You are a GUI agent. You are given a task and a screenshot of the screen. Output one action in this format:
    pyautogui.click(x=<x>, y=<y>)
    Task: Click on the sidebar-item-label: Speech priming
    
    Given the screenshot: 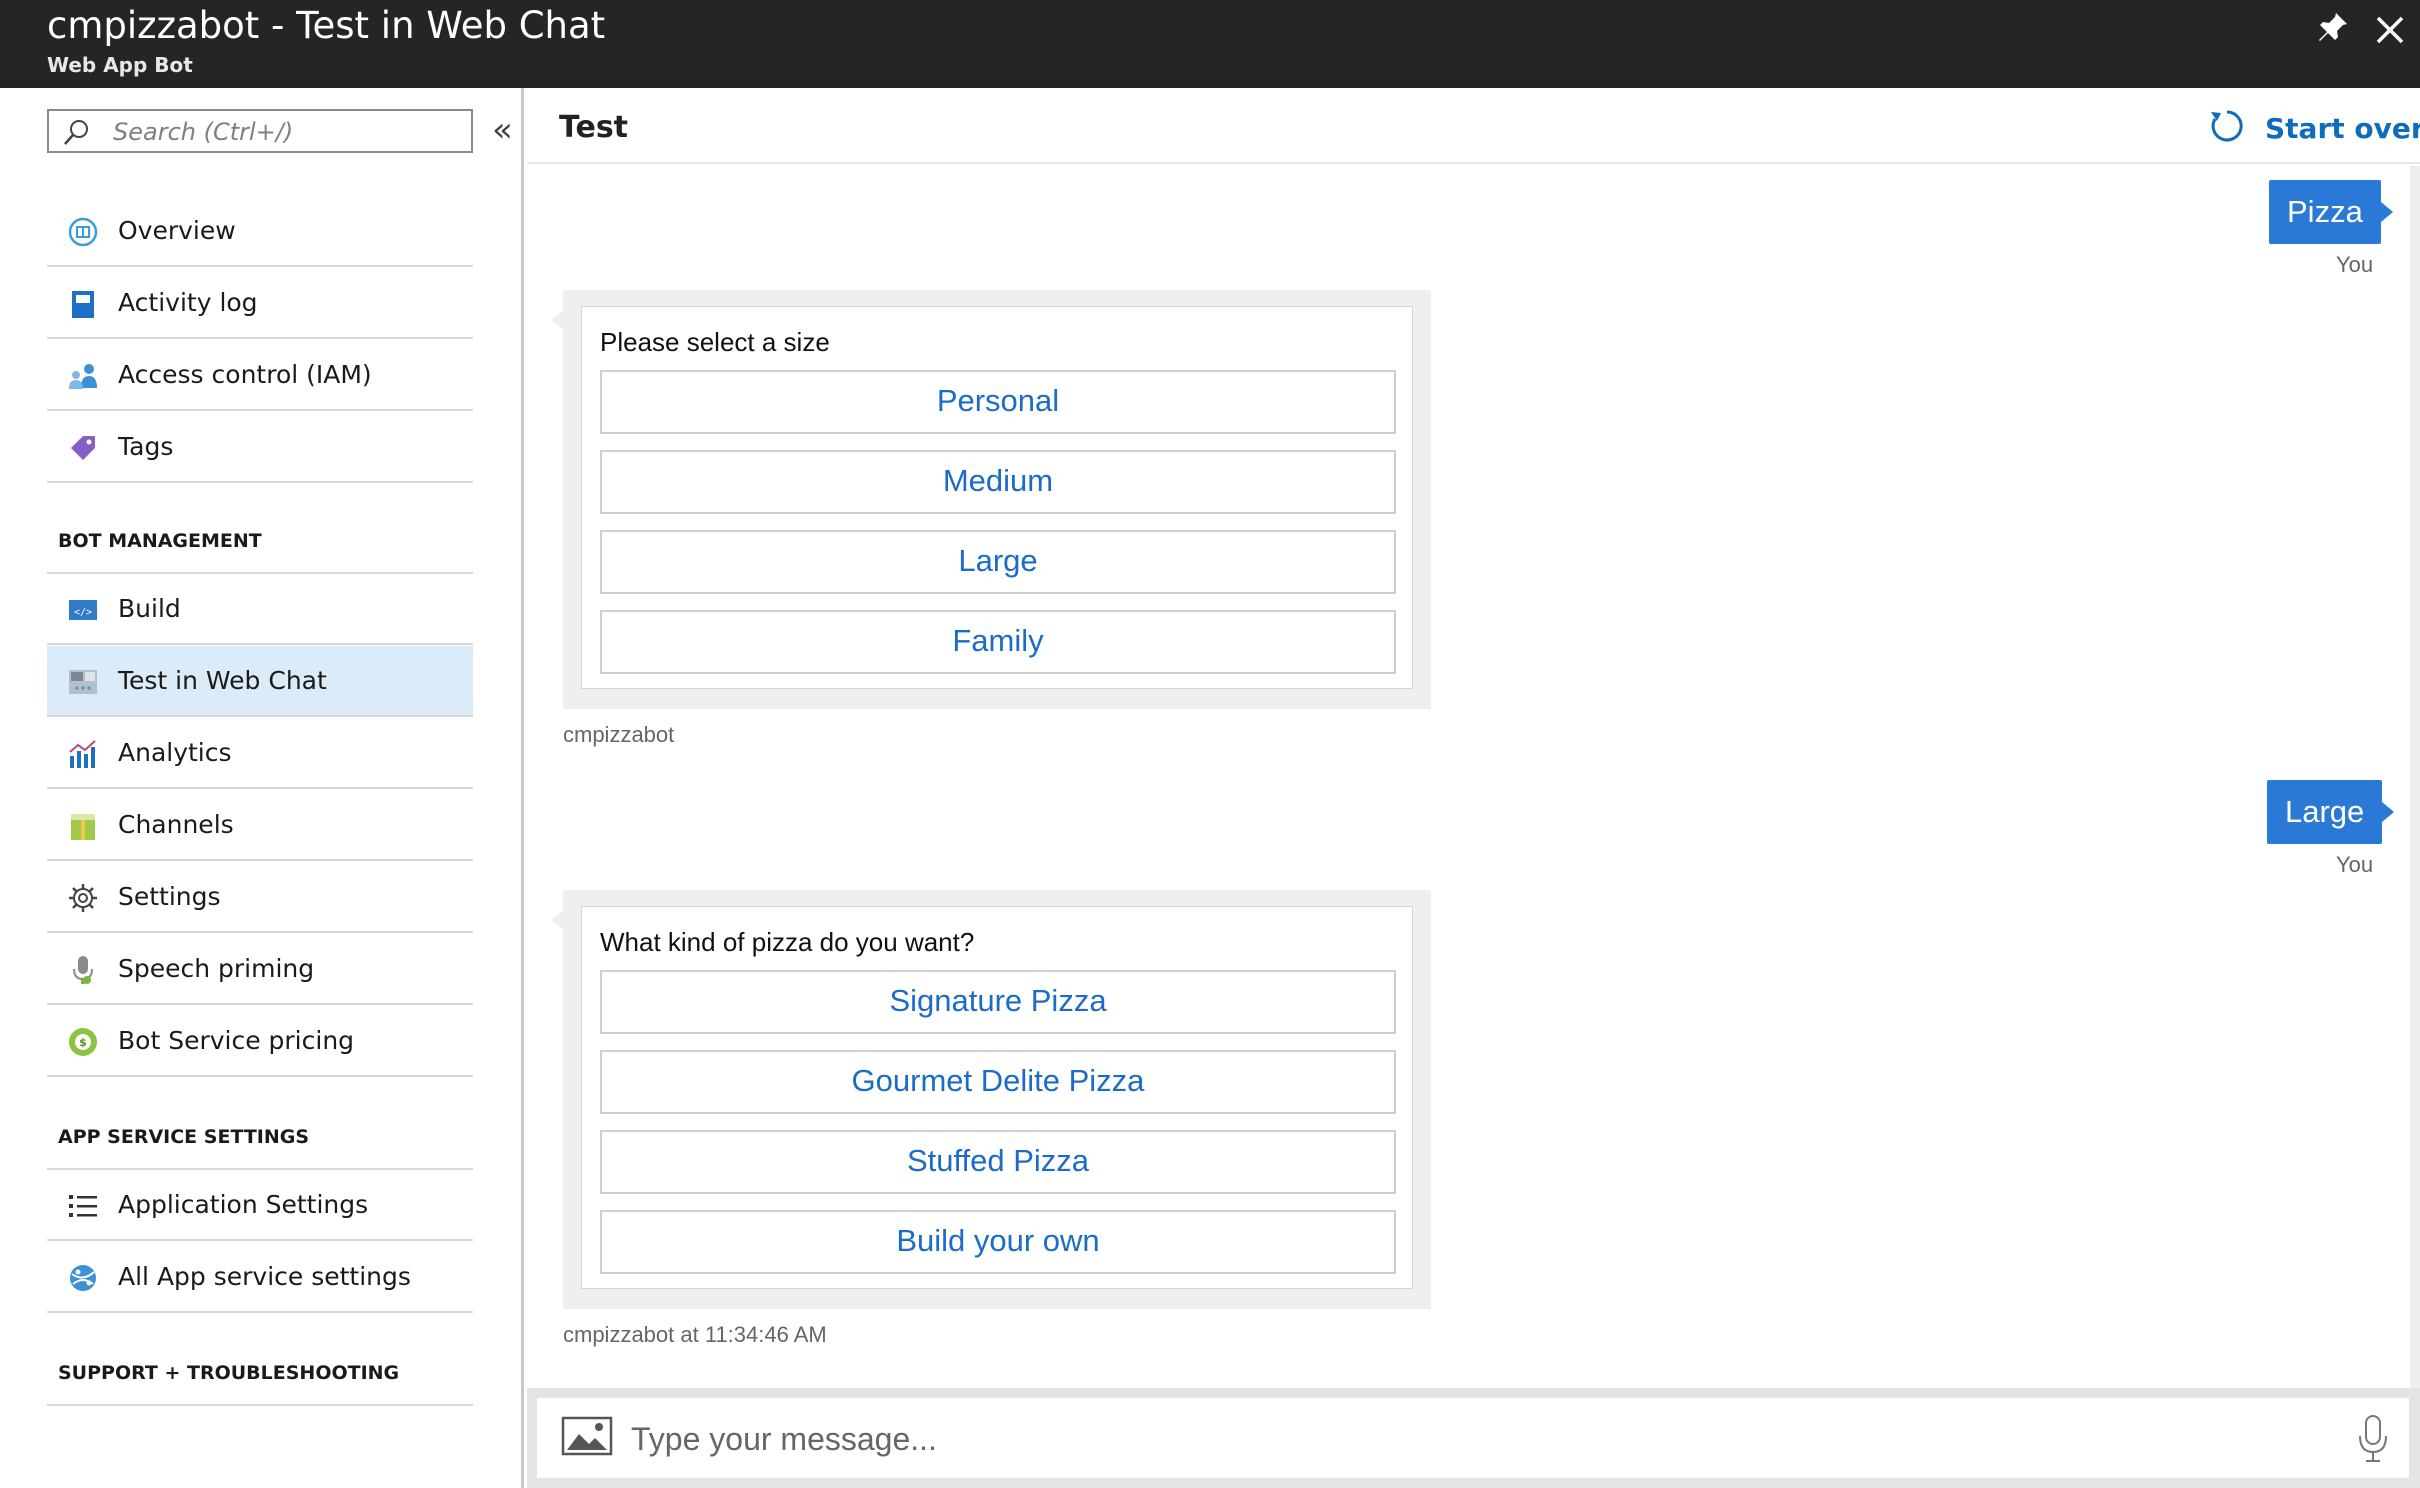 What is the action you would take?
    pyautogui.click(x=216, y=968)
    